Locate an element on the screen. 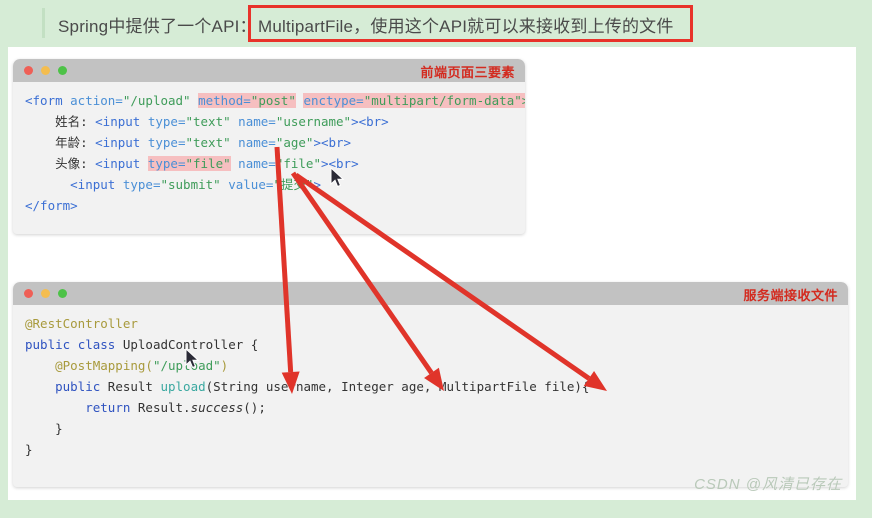  code-line: @RestController is located at coordinates (430, 323).